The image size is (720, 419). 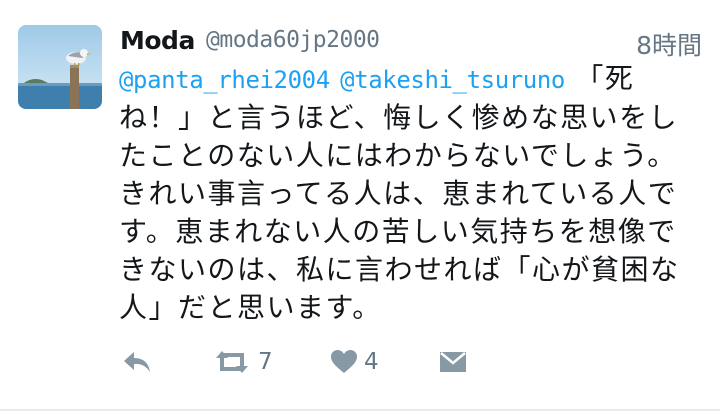 I want to click on envelope-icon, so click(x=453, y=362).